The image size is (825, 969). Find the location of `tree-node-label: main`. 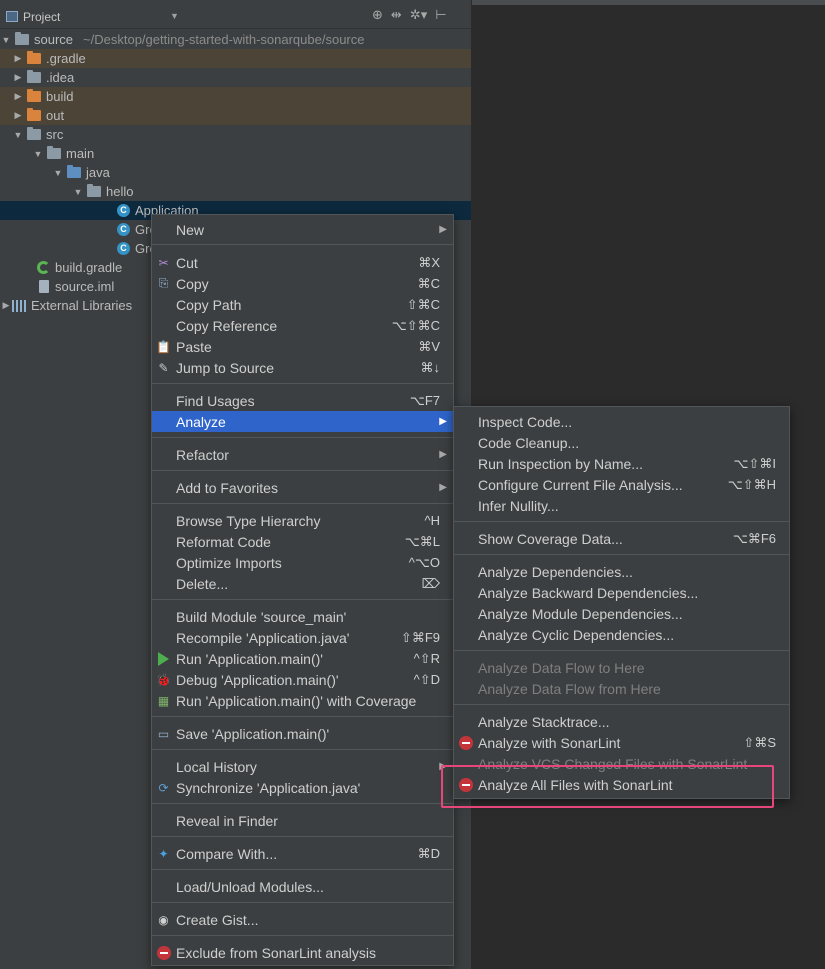

tree-node-label: main is located at coordinates (80, 153).